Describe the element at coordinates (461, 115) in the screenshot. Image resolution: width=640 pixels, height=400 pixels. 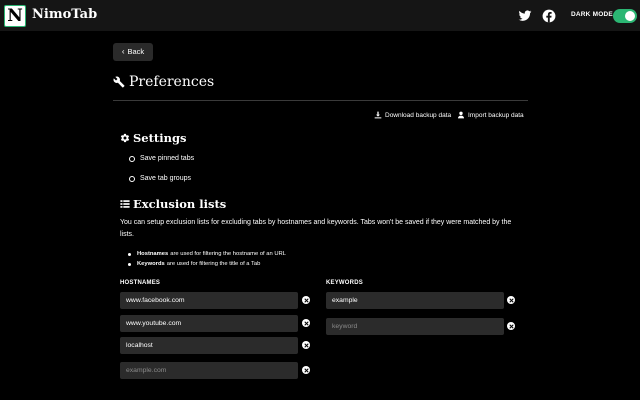
I see `user-upload-icon` at that location.